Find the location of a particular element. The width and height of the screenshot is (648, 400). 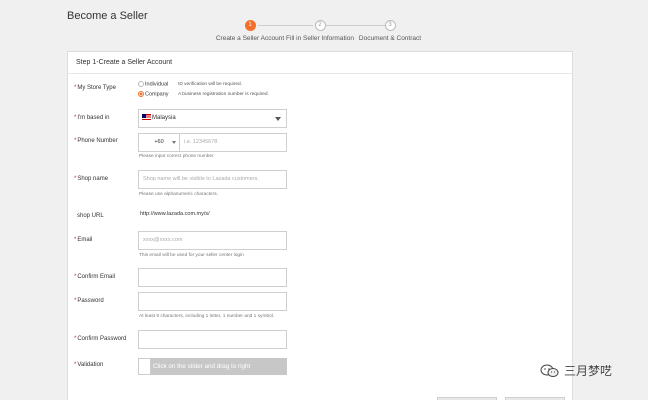

based-in-label: *I'm based in is located at coordinates (92, 118).